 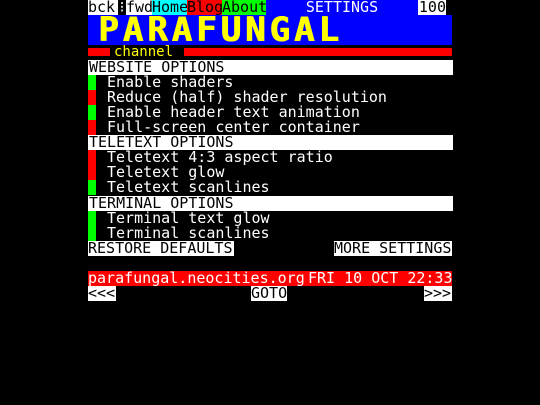 I want to click on option-label: Terminal scanlines, so click(x=188, y=233).